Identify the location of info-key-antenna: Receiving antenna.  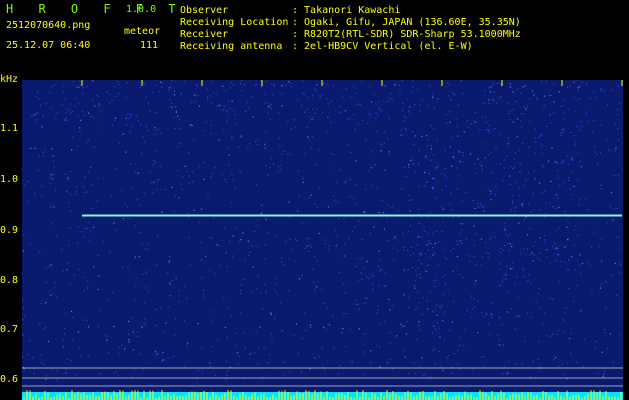
(231, 46).